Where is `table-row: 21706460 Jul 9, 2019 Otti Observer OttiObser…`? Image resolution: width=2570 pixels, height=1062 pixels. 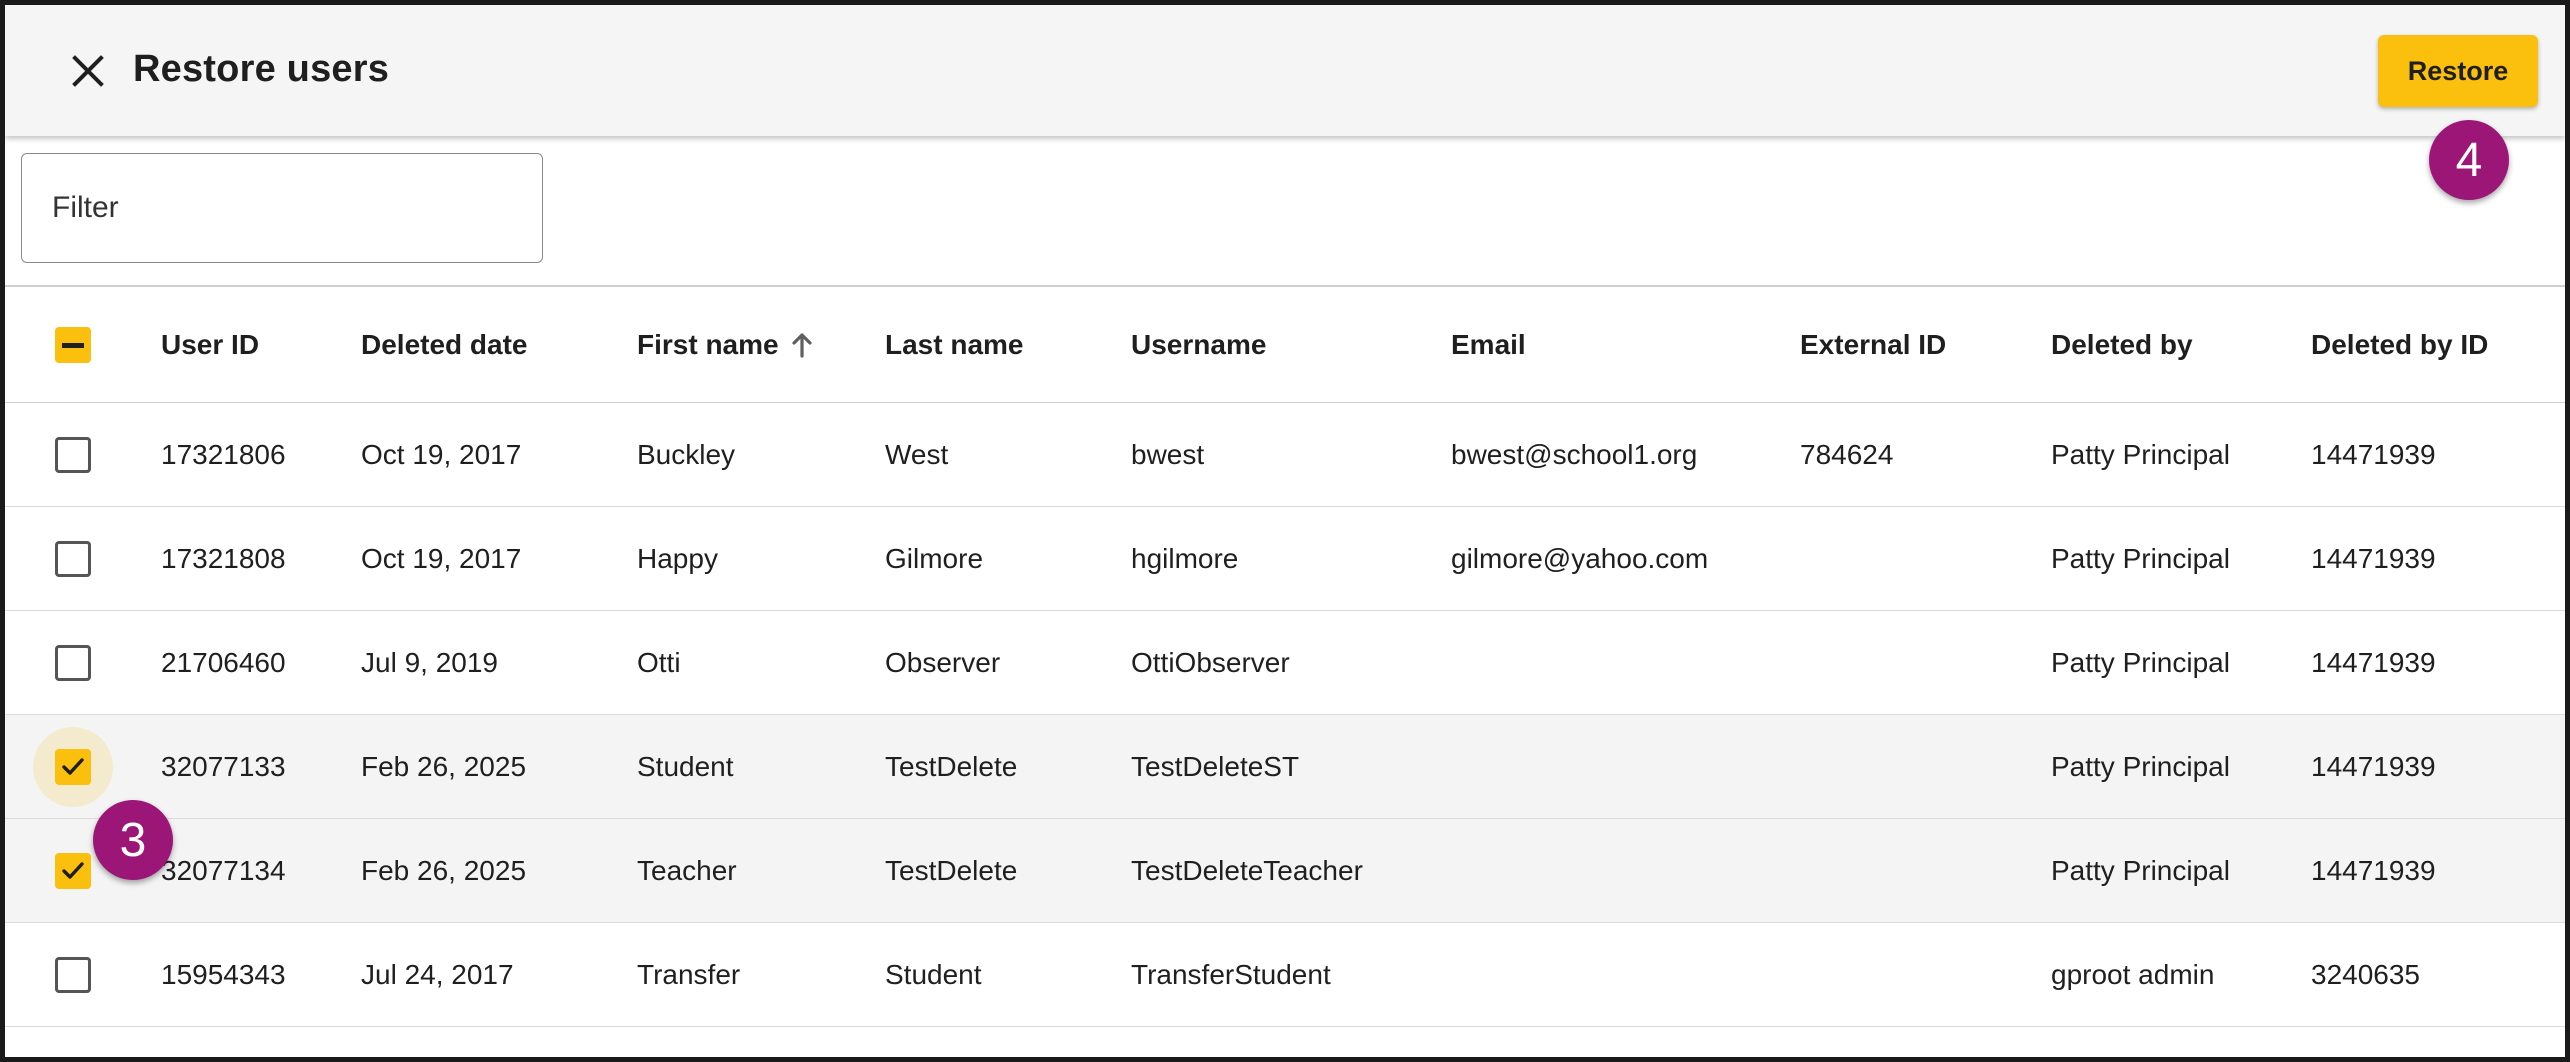 table-row: 21706460 Jul 9, 2019 Otti Observer OttiObser… is located at coordinates (1285, 663).